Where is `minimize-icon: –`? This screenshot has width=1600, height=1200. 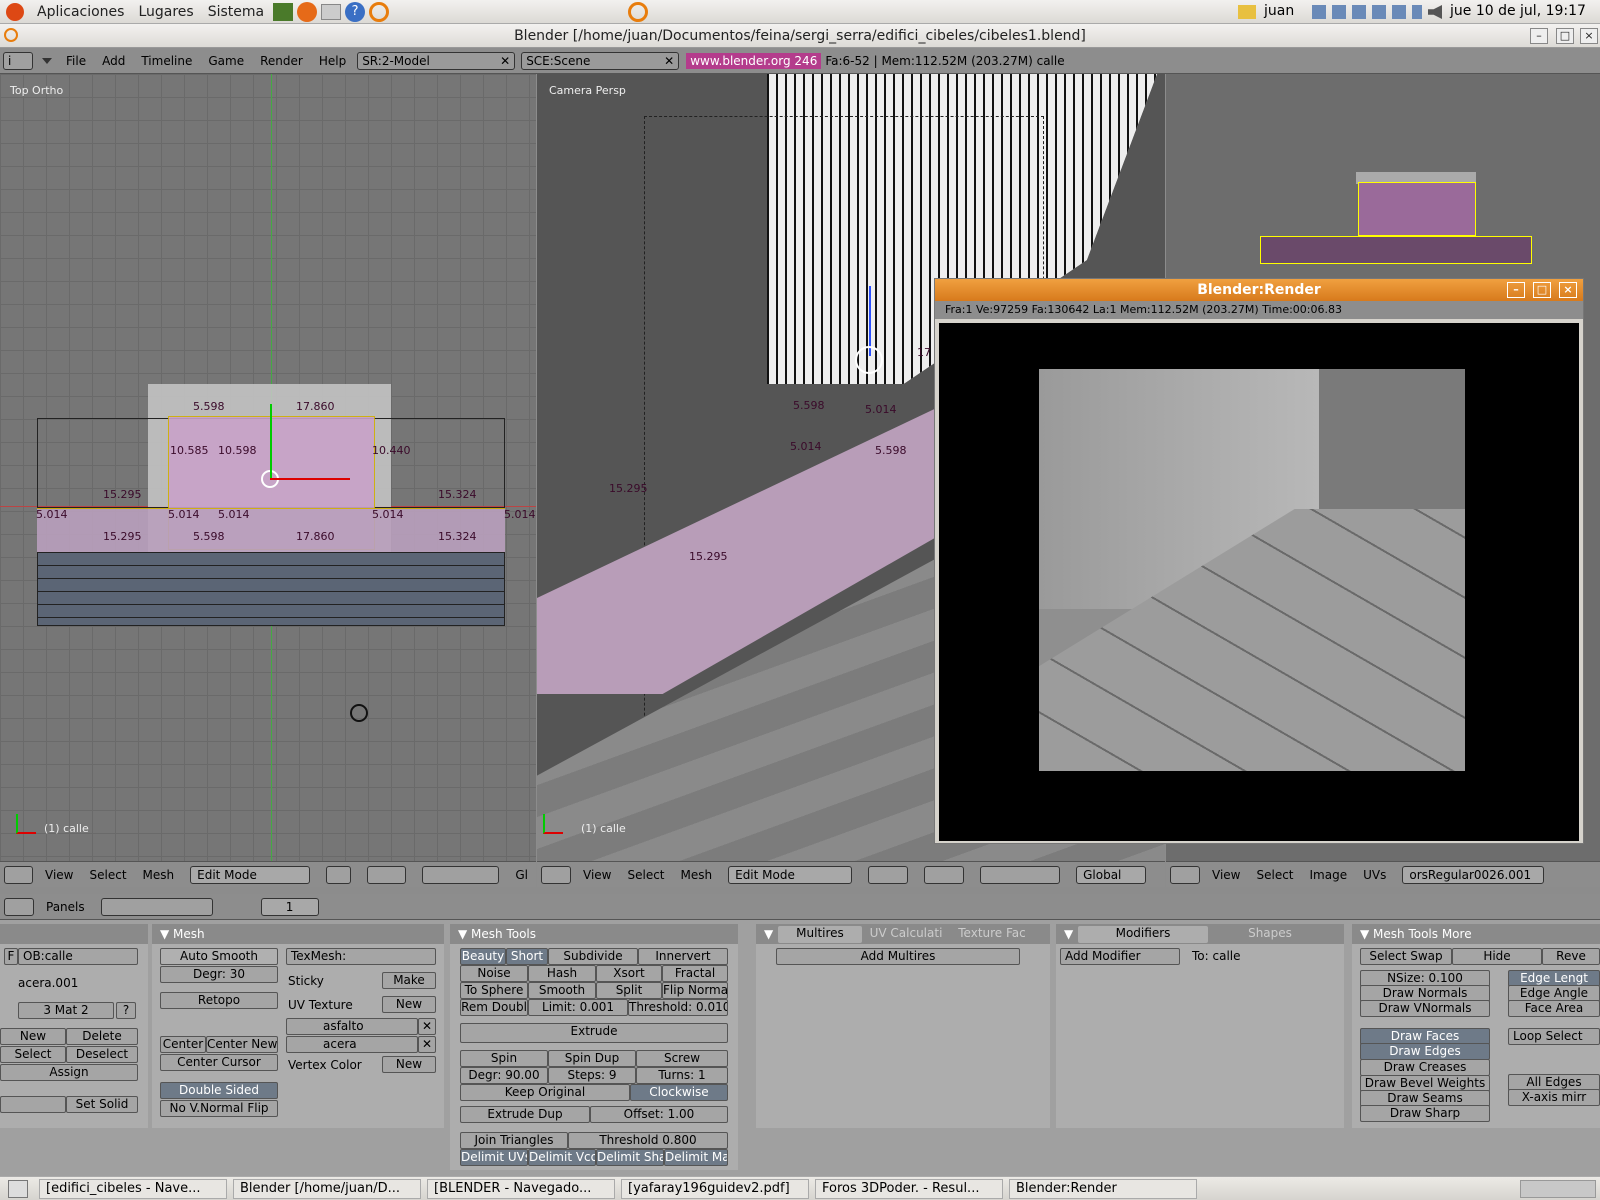
minimize-icon: – is located at coordinates (1539, 36).